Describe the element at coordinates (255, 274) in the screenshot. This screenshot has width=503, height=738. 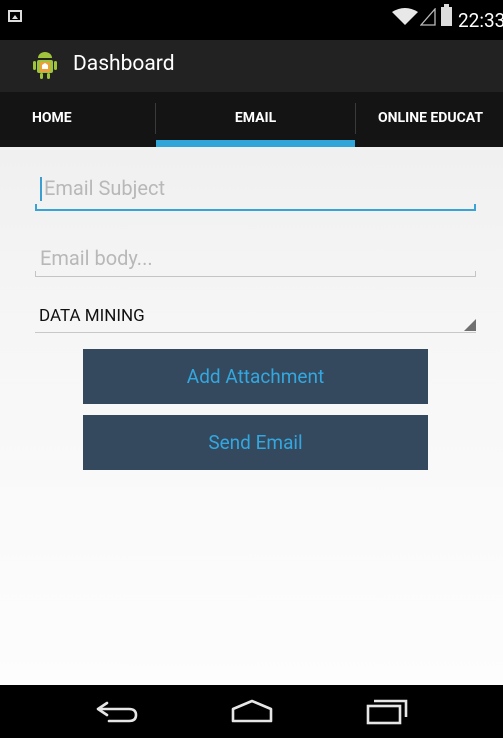
I see `email-body-underline` at that location.